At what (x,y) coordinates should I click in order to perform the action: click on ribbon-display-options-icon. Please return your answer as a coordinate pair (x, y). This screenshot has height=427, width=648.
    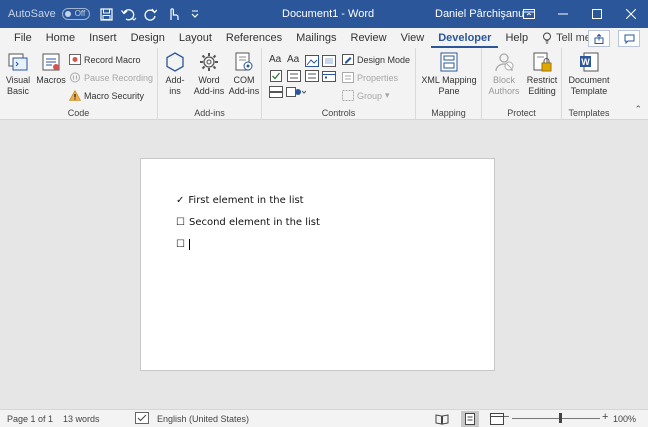
    Looking at the image, I should click on (529, 14).